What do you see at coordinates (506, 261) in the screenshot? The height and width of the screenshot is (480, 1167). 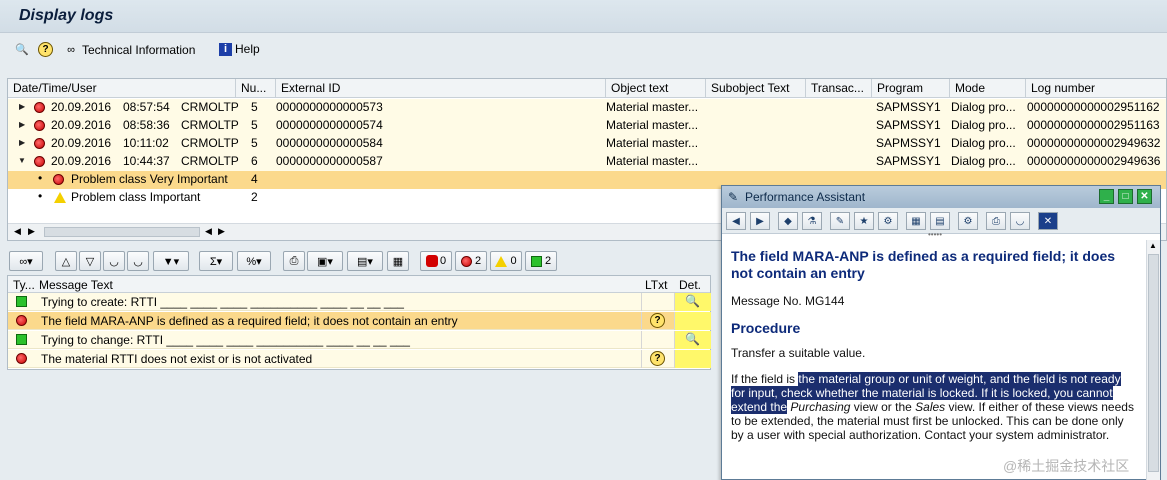 I see `warning-filter-button: 0` at bounding box center [506, 261].